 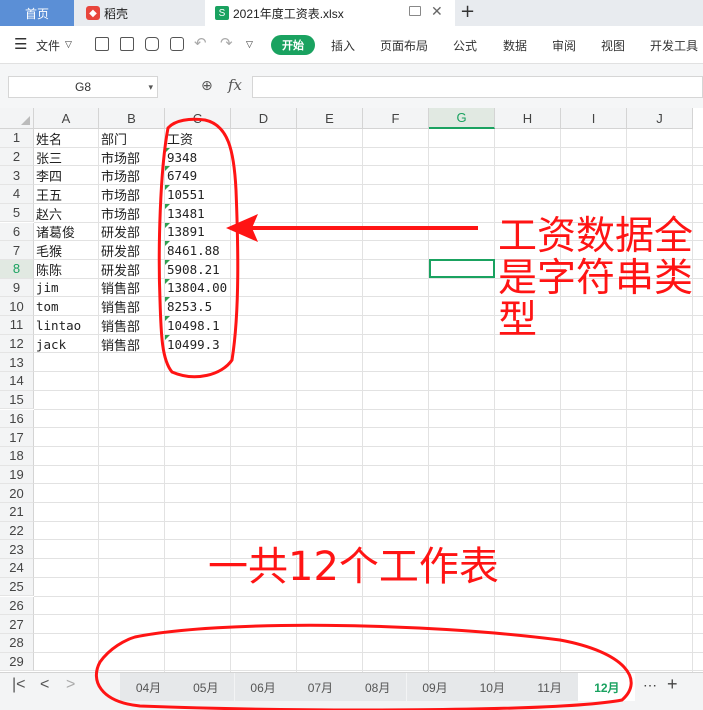 I want to click on save-icon, so click(x=102, y=44).